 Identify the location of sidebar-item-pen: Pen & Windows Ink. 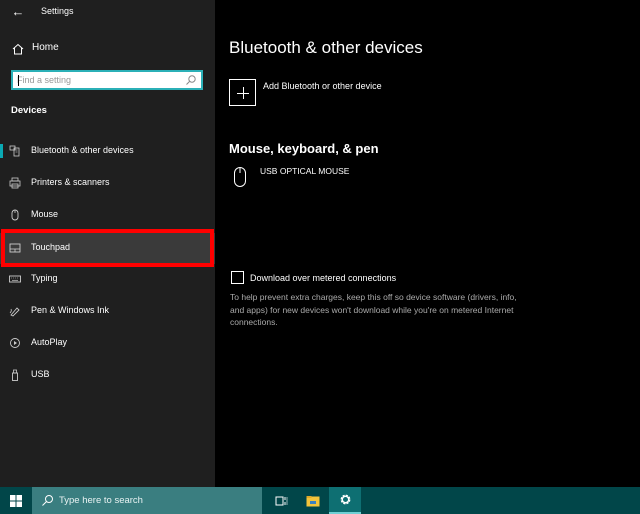
(107, 311).